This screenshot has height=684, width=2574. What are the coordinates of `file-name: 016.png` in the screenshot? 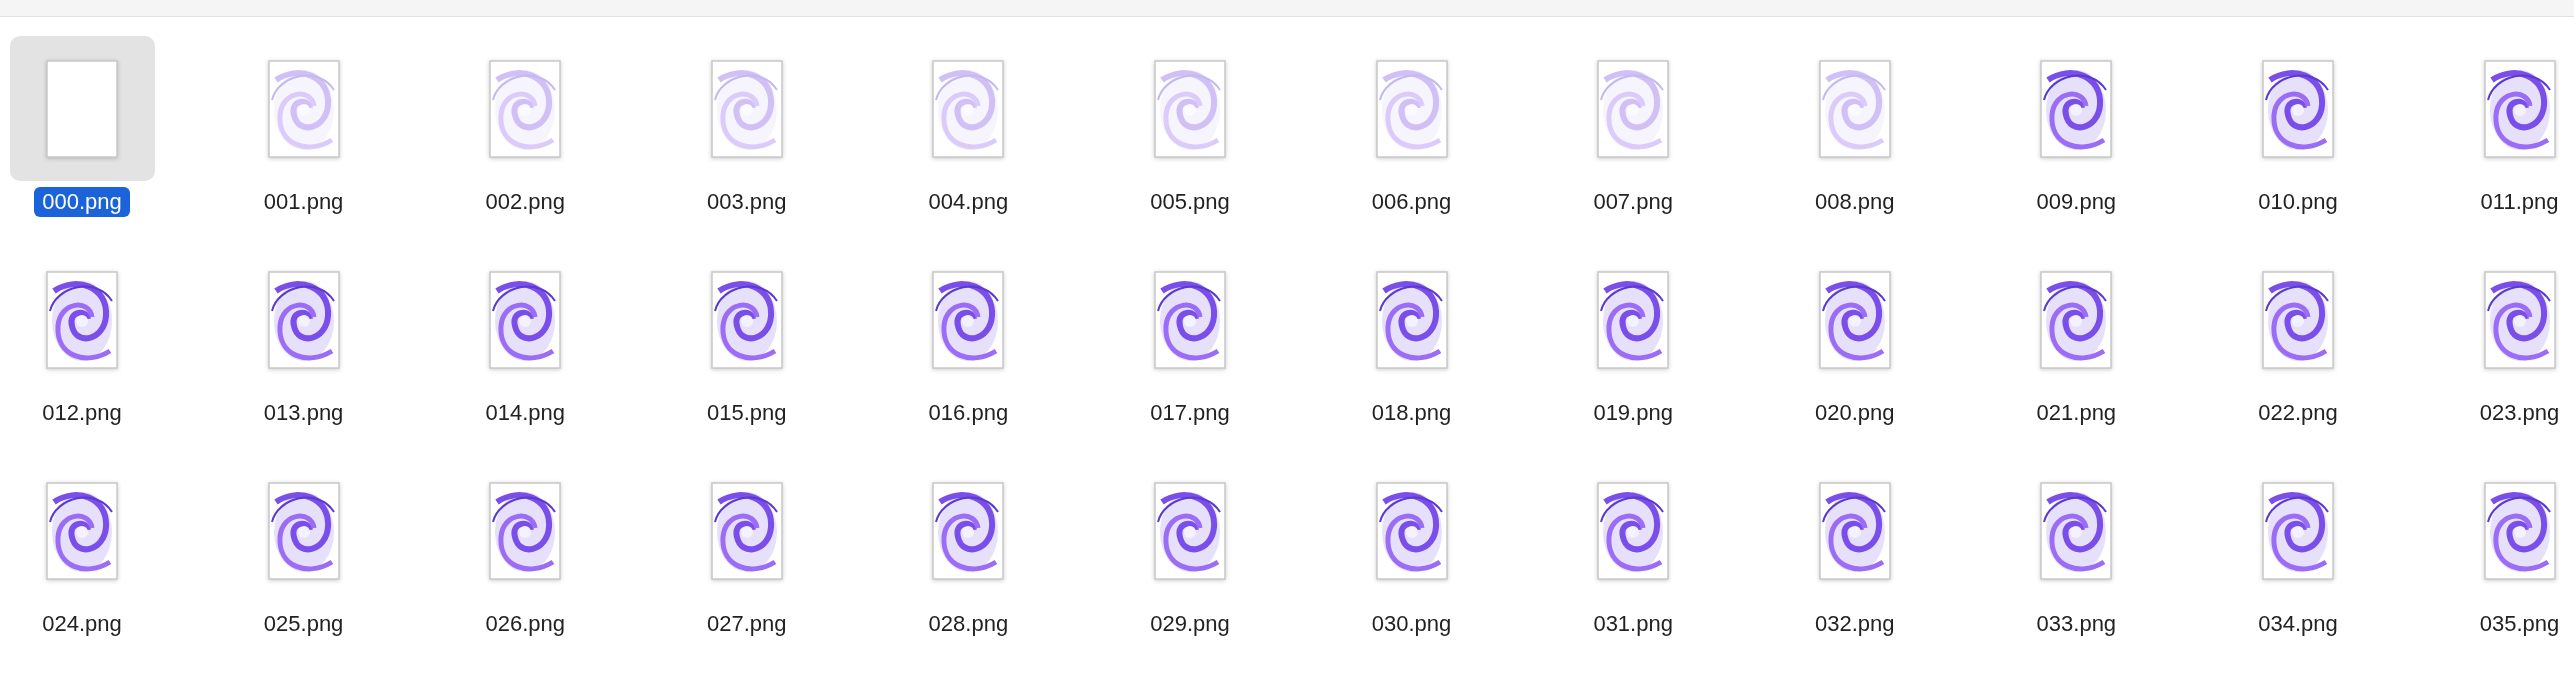 It's located at (968, 413).